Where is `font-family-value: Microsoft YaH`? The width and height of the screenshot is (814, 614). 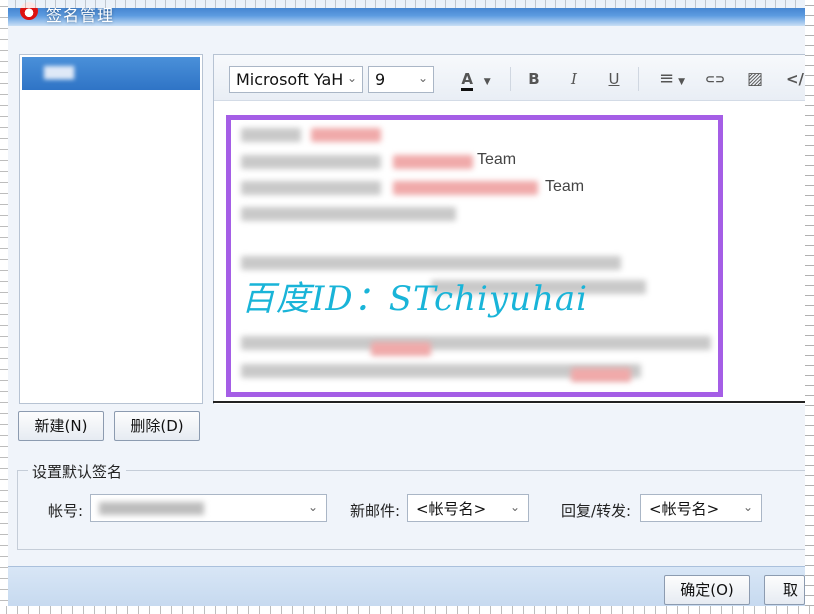 font-family-value: Microsoft YaH is located at coordinates (290, 79).